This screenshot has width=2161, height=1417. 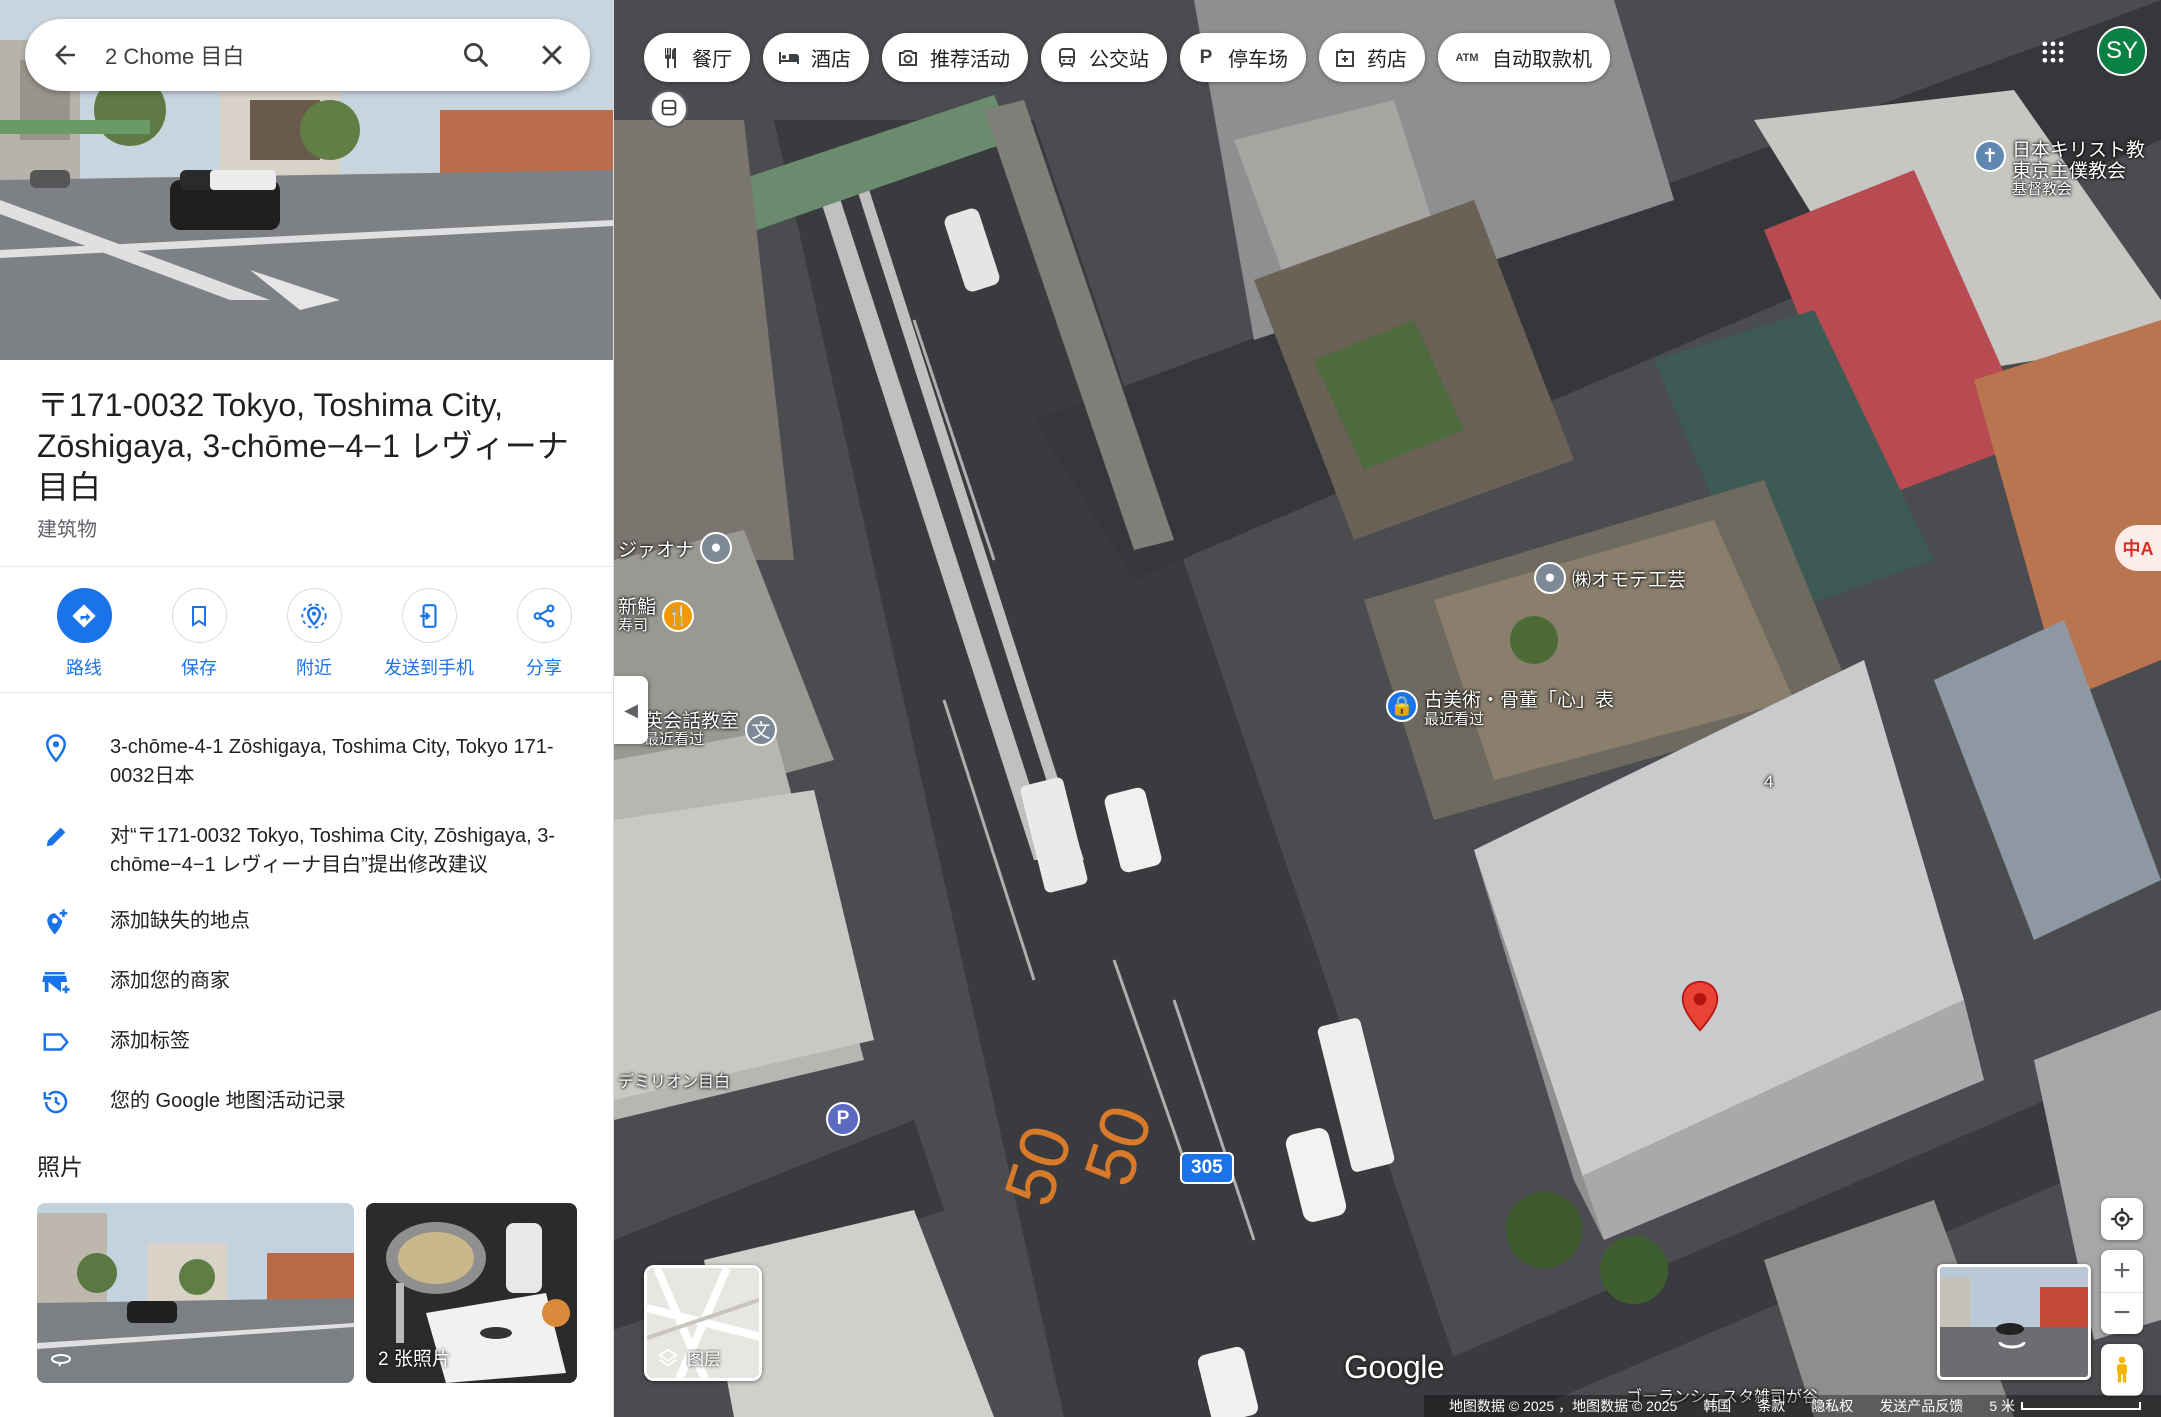 I want to click on add-place-icon, so click(x=56, y=922).